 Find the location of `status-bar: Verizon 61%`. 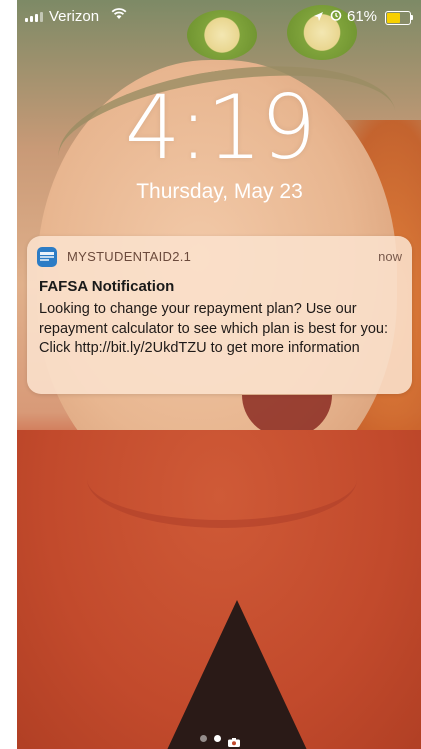

status-bar: Verizon 61% is located at coordinates (219, 16).